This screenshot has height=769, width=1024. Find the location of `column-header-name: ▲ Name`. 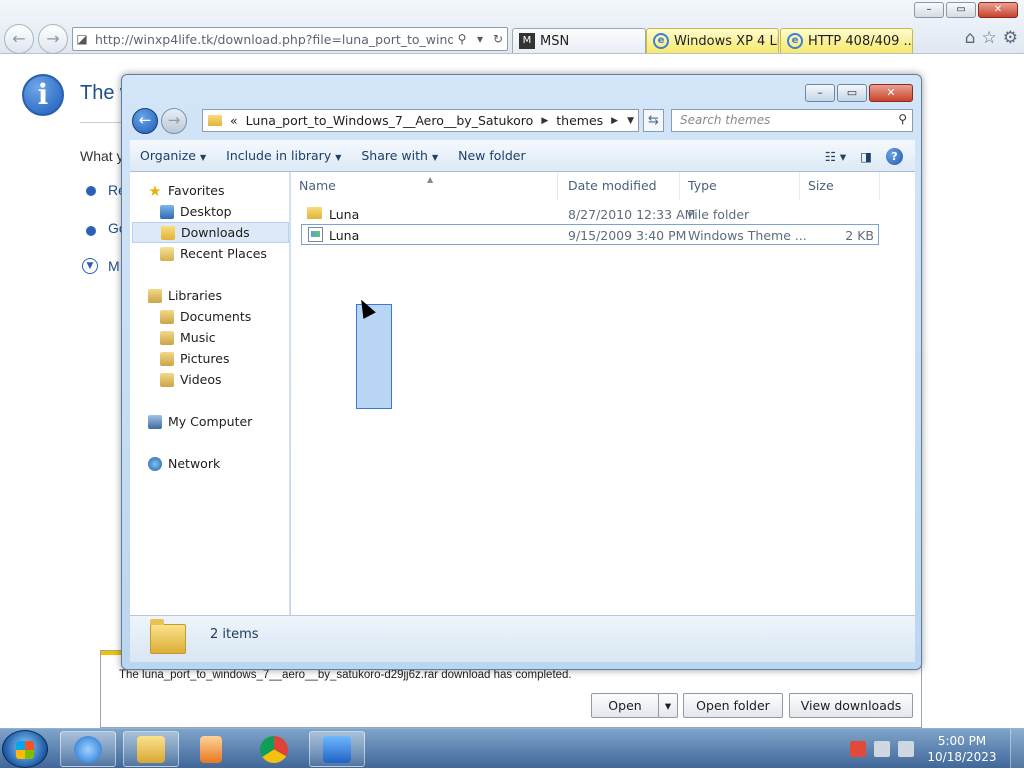

column-header-name: ▲ Name is located at coordinates (424, 186).